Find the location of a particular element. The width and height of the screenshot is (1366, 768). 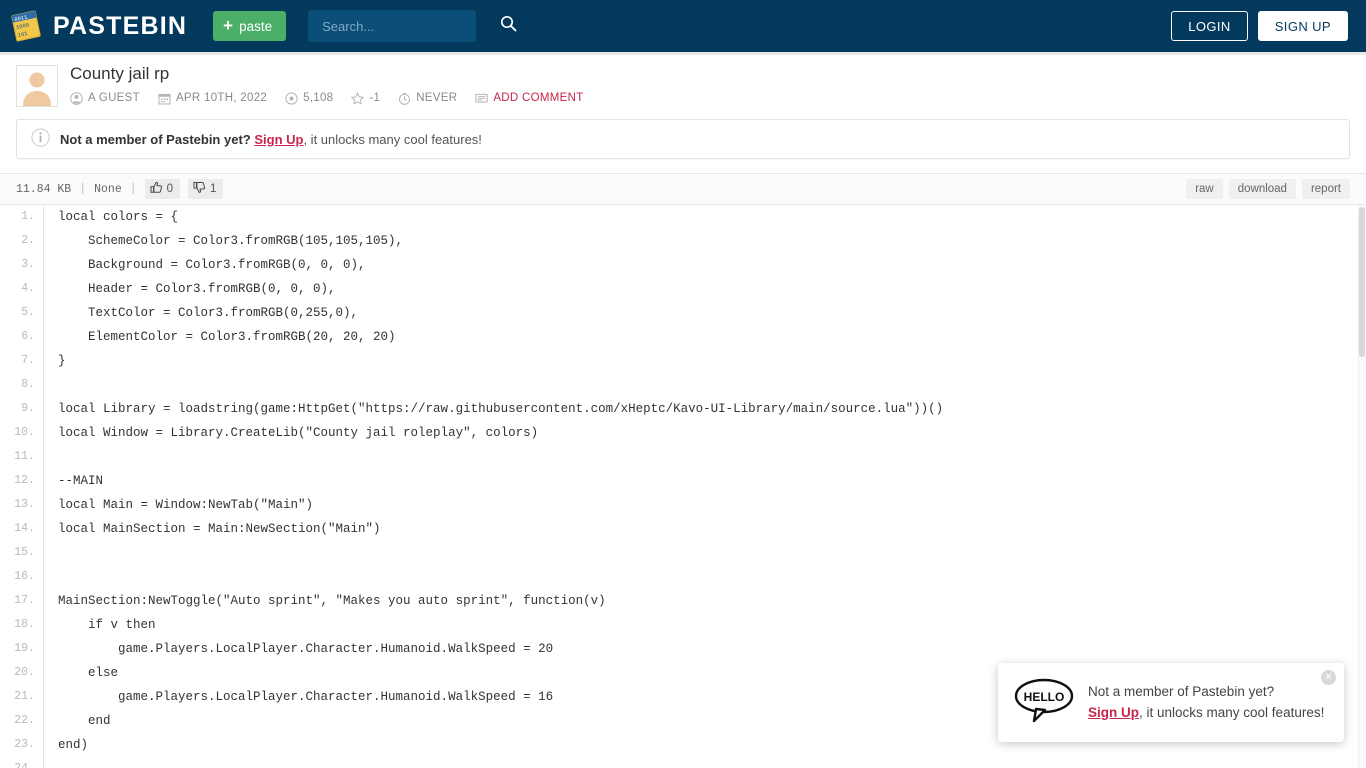

line-text: local colors = { is located at coordinates (705, 217).